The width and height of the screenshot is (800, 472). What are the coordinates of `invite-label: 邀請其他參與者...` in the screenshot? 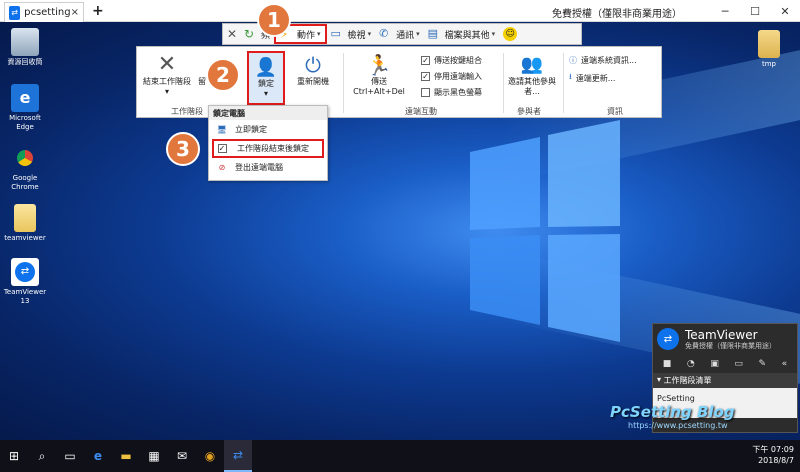 It's located at (532, 86).